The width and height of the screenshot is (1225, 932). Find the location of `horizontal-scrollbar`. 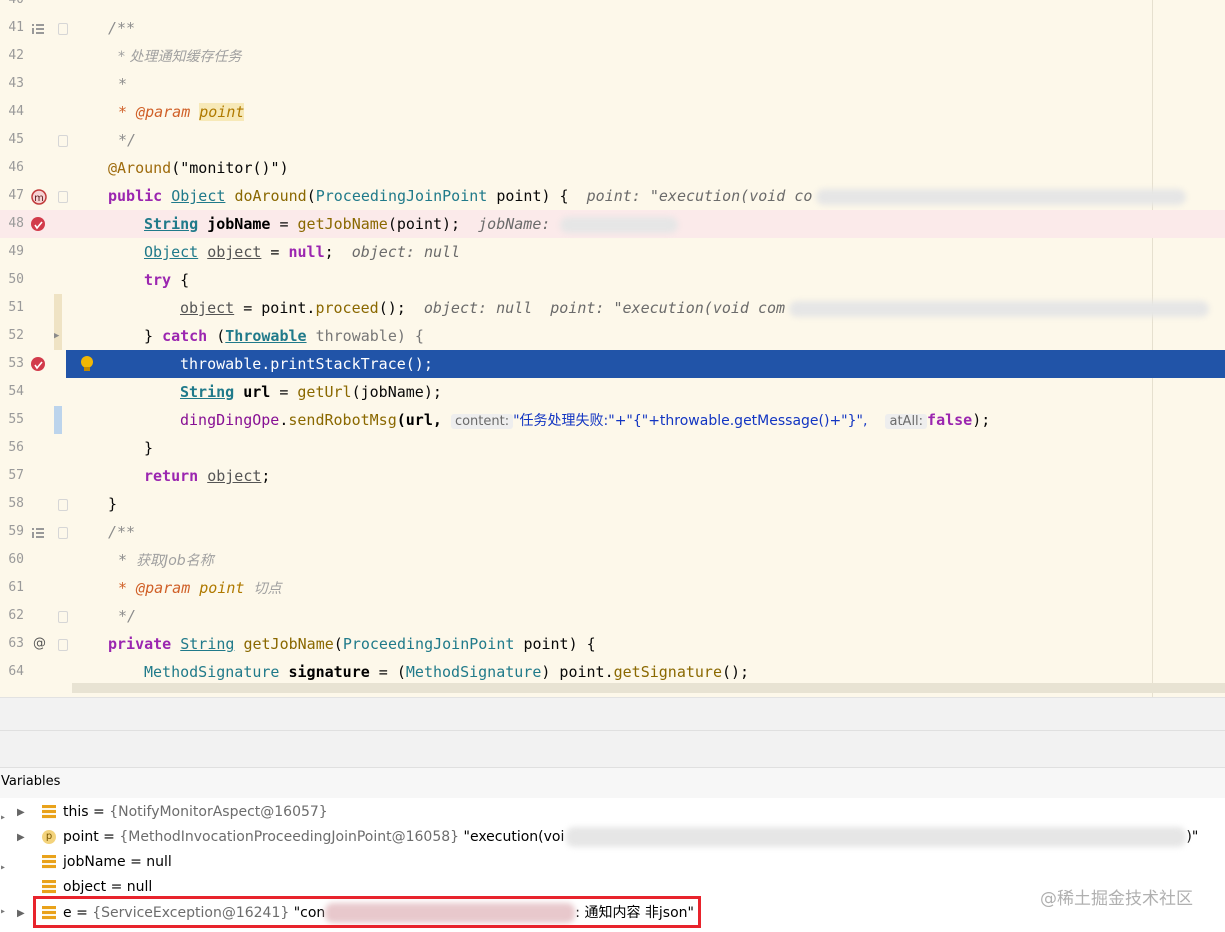

horizontal-scrollbar is located at coordinates (648, 688).